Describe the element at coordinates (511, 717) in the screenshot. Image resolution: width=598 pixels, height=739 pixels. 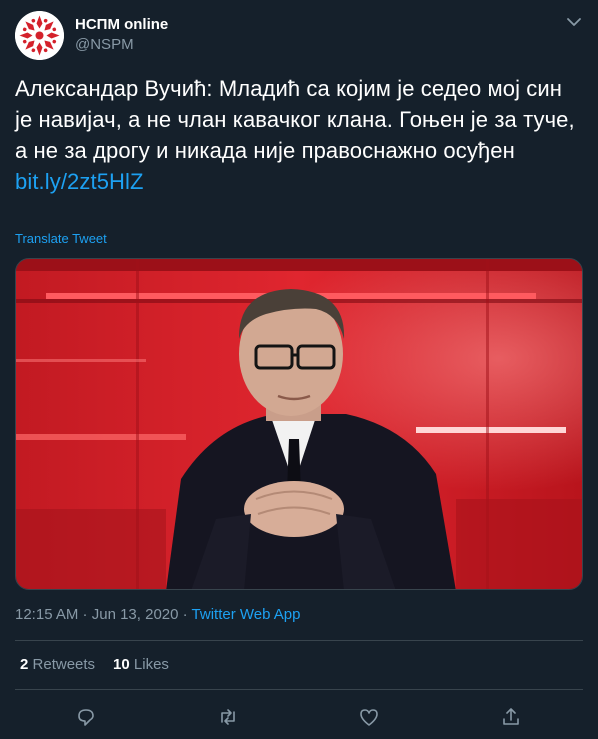
I see `share-icon` at that location.